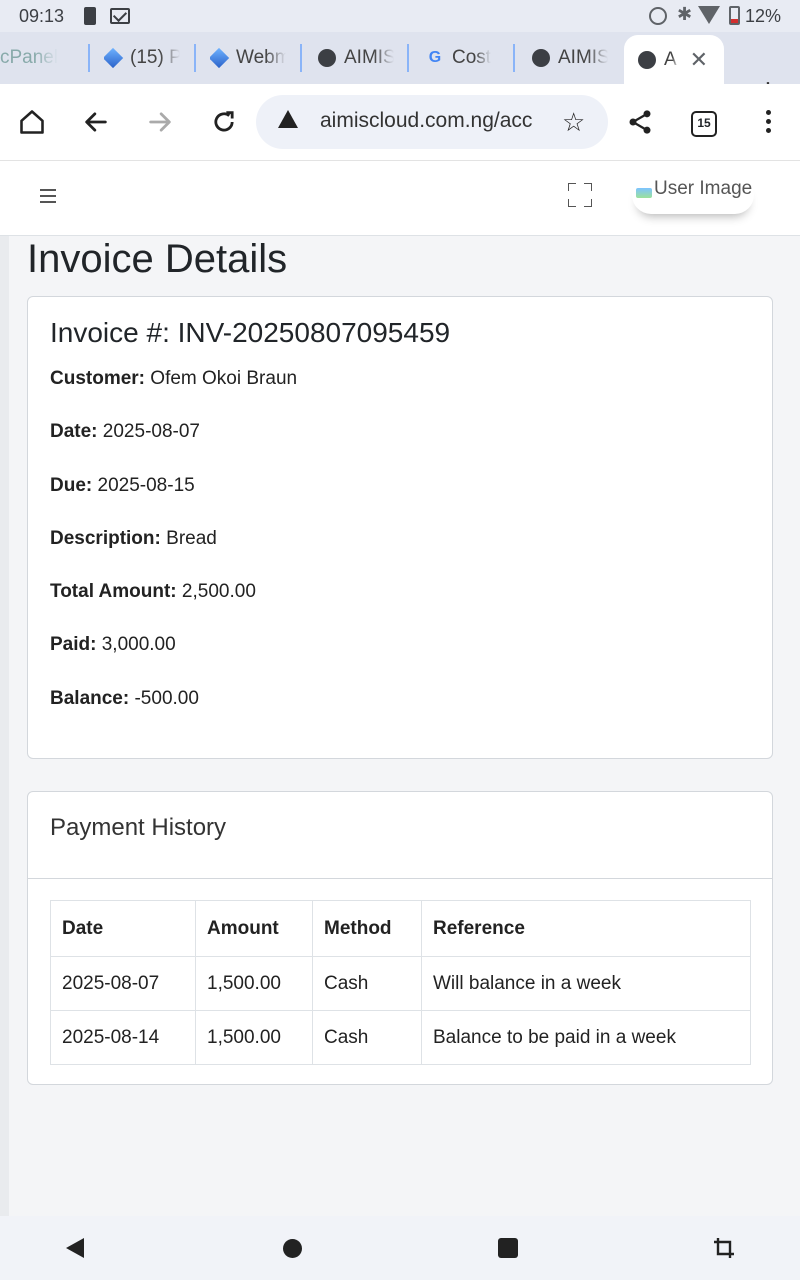 This screenshot has width=800, height=1280. What do you see at coordinates (96, 122) in the screenshot?
I see `back-arrow-icon` at bounding box center [96, 122].